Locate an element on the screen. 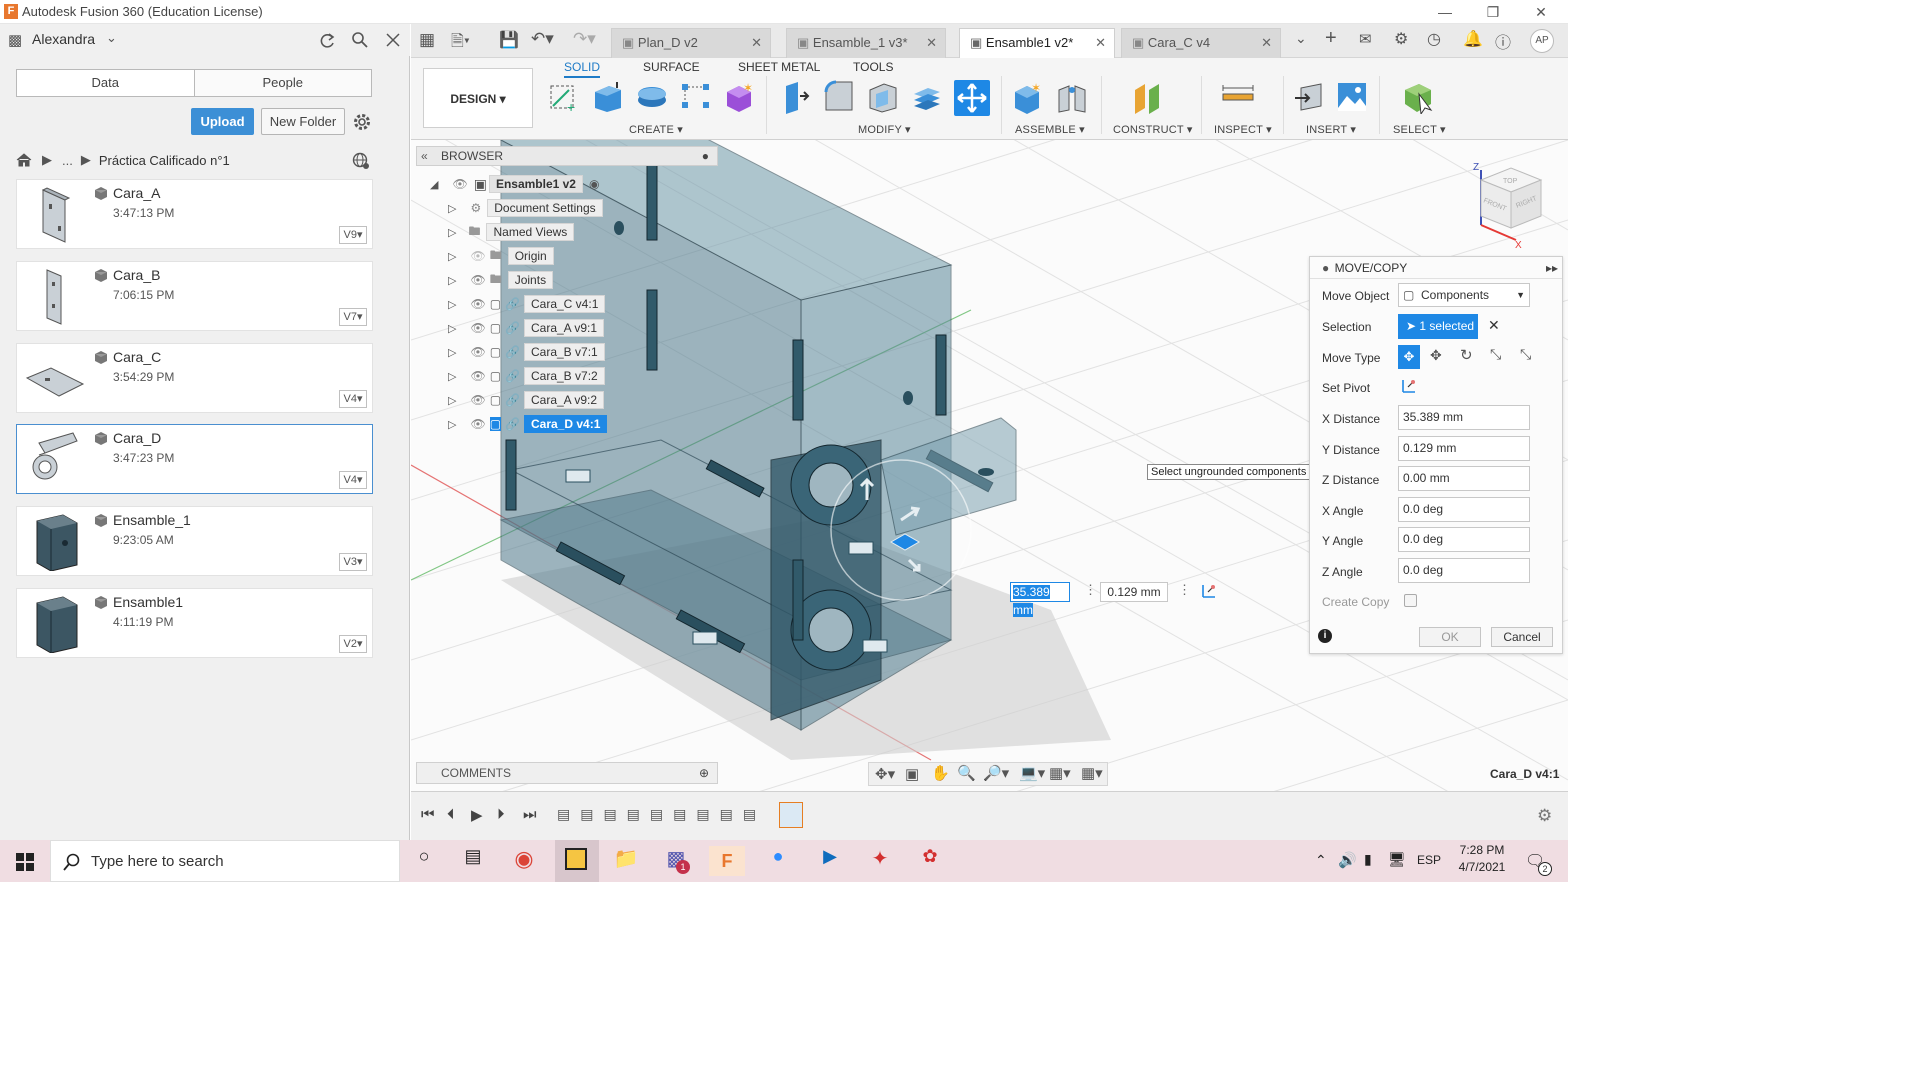 This screenshot has width=1920, height=1080. tree-item: ▷ 👁 🖿 Joints is located at coordinates (559, 280).